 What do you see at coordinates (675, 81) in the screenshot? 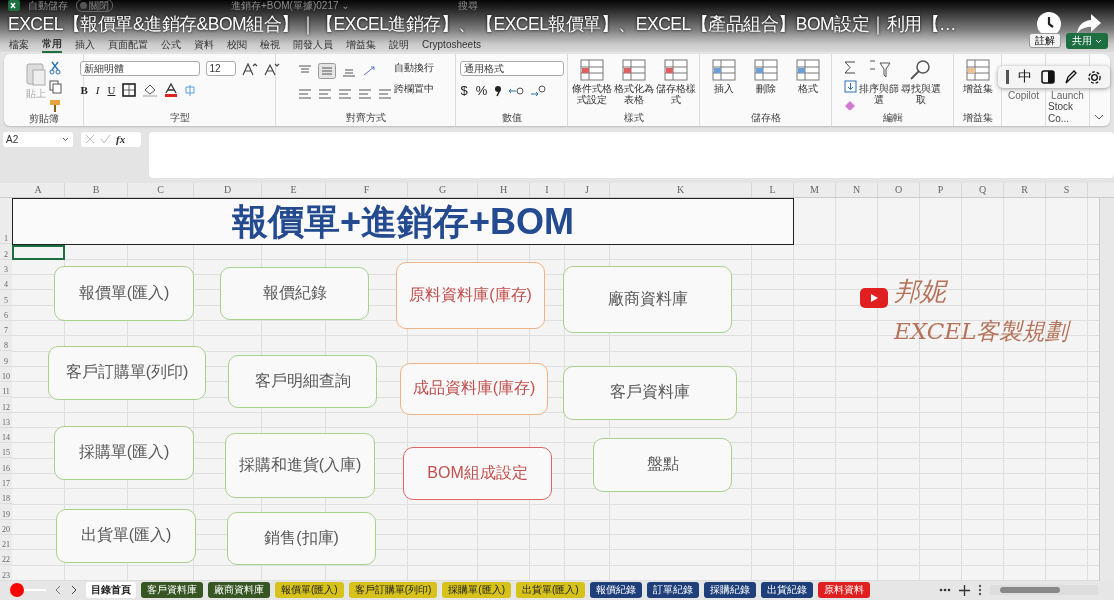
I see `ribbon-button: 儲存格樣式` at bounding box center [675, 81].